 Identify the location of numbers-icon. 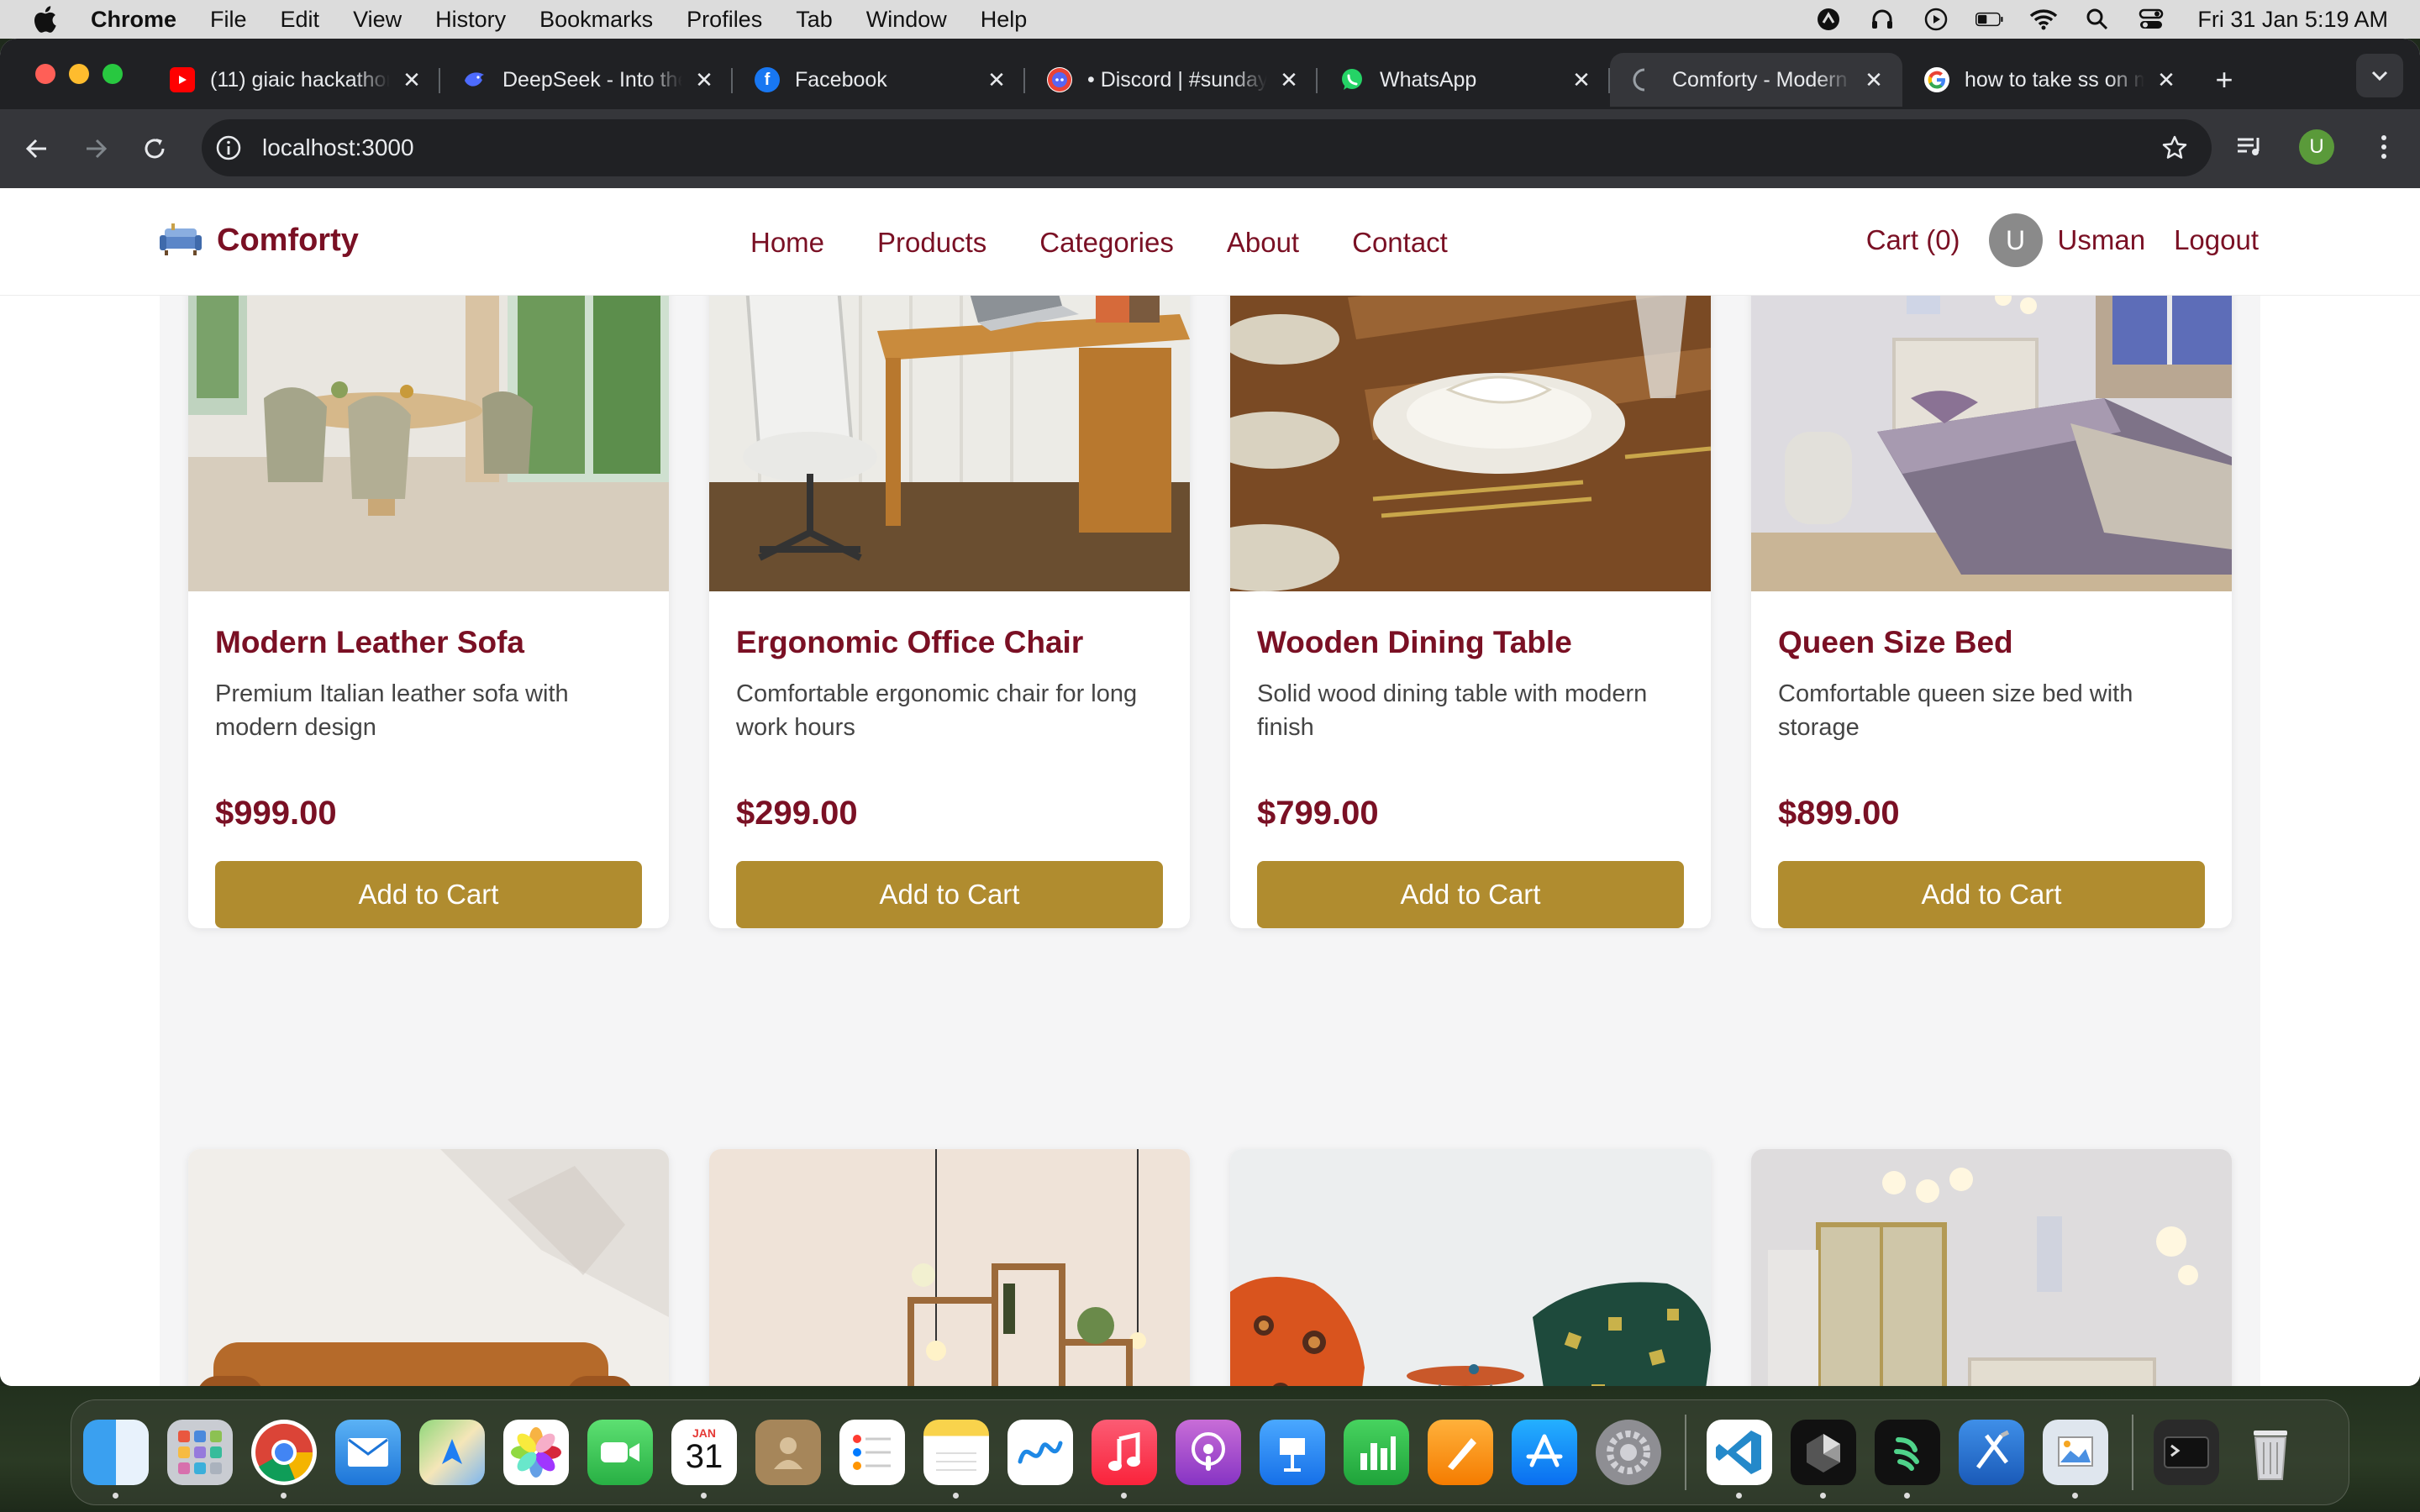
(1377, 1452).